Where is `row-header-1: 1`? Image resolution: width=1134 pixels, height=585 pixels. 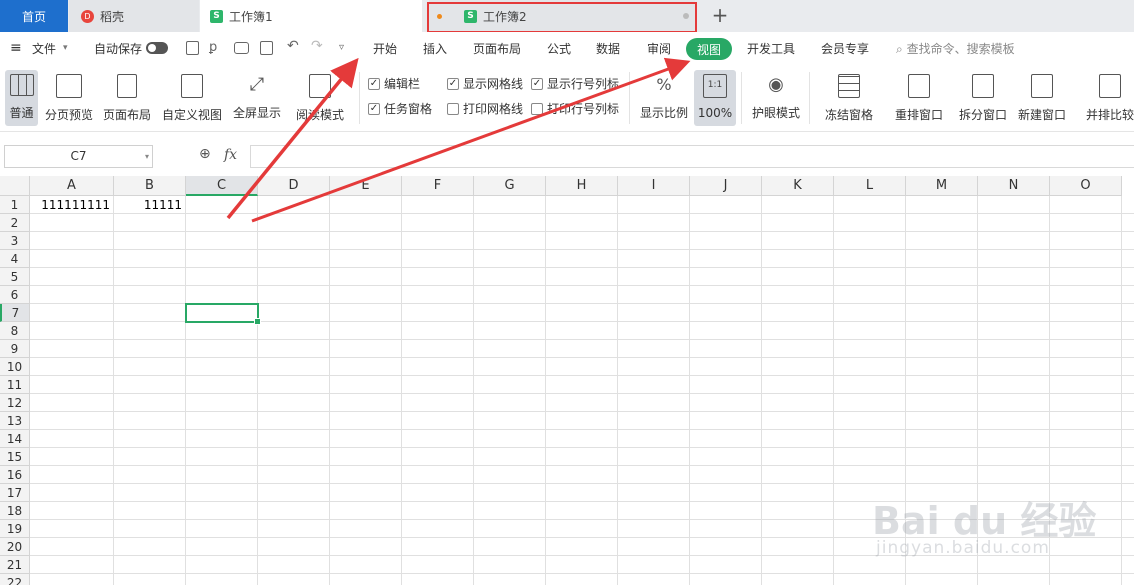
row-header-1: 1 is located at coordinates (15, 205).